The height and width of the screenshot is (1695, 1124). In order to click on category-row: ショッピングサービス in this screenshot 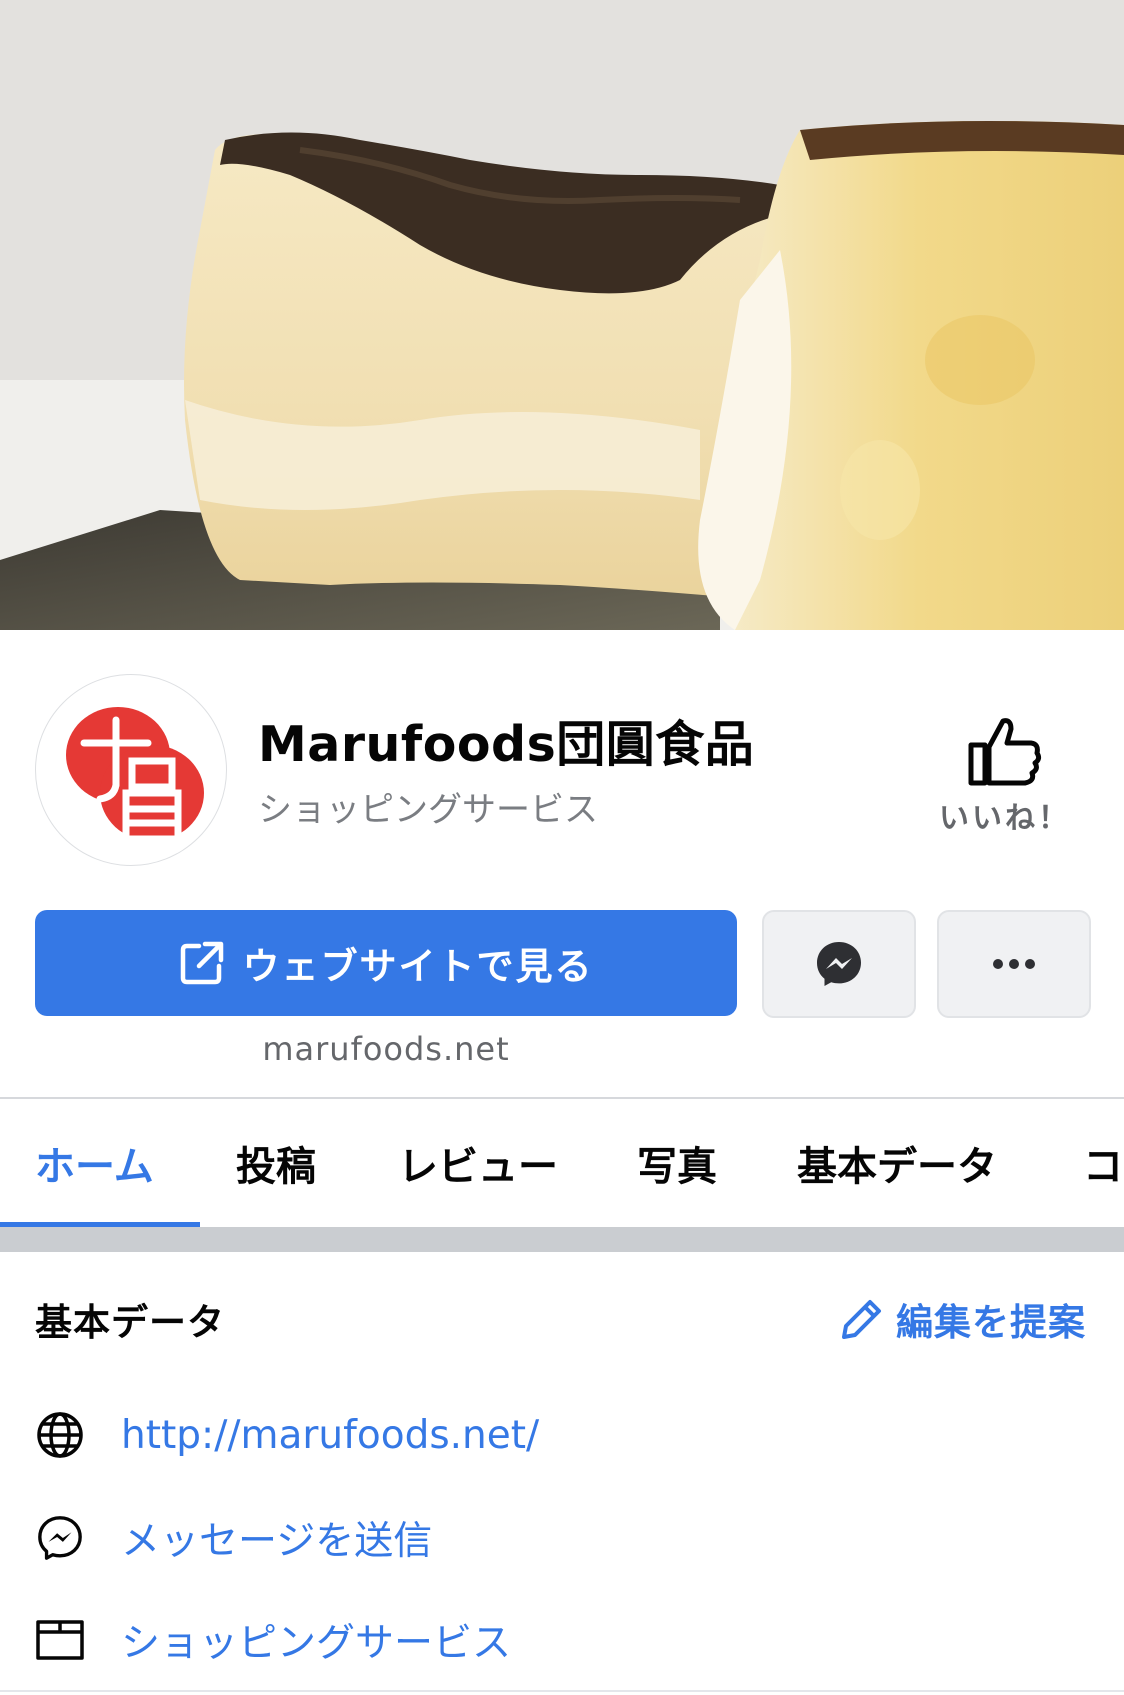, I will do `click(273, 1640)`.